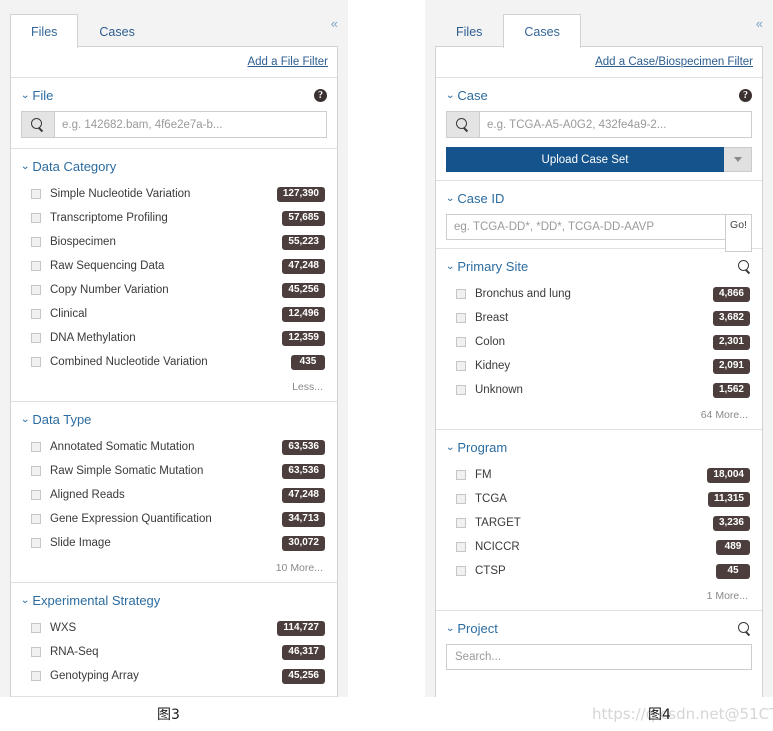  I want to click on list-item: Unknown 1,562, so click(599, 390).